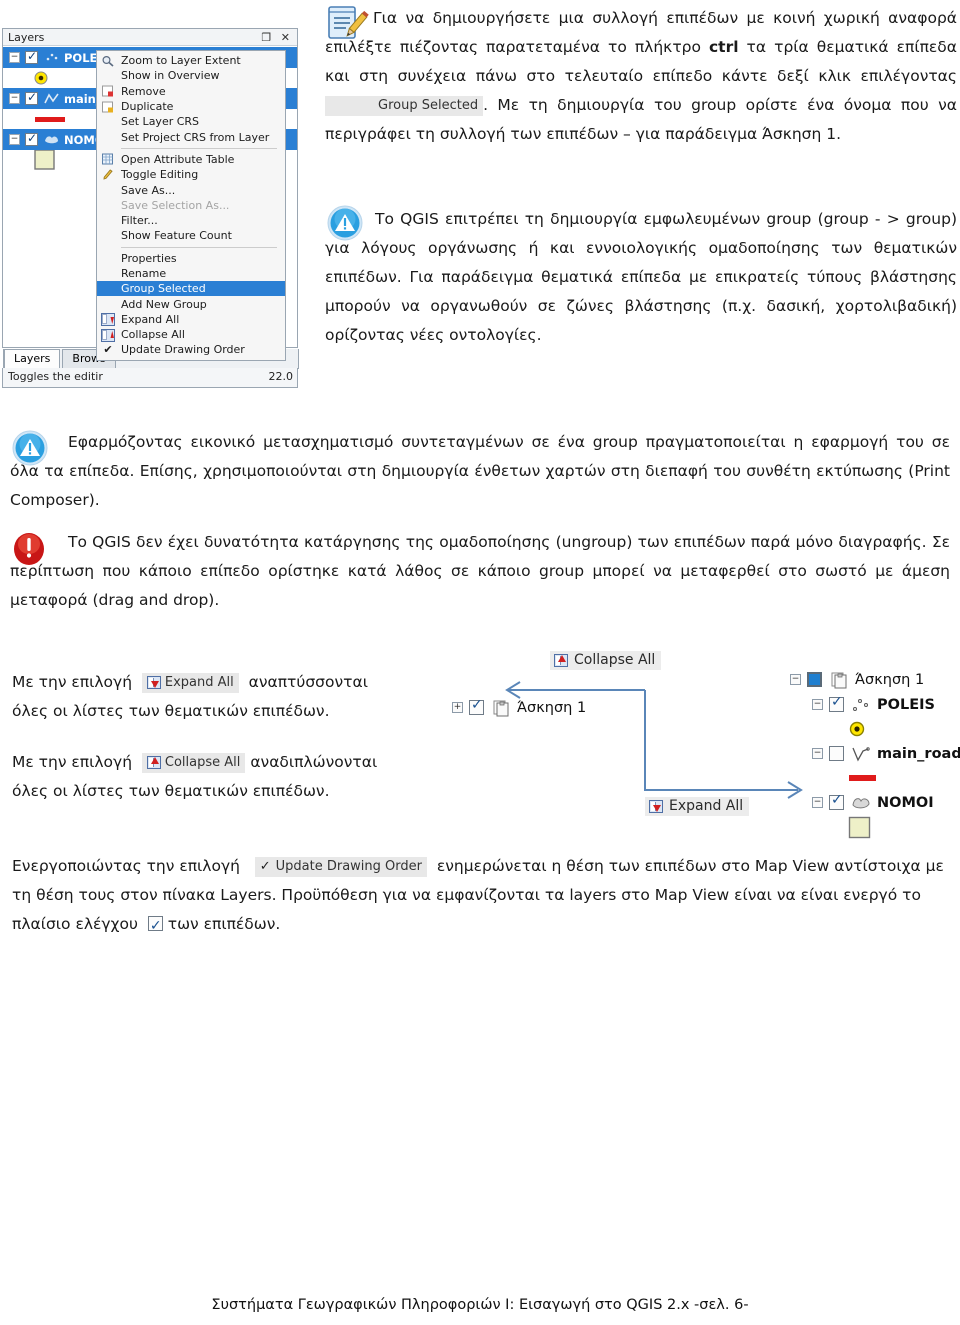 This screenshot has height=1325, width=960. What do you see at coordinates (150, 378) in the screenshot?
I see `status-bar: Toggles the editir 22.0` at bounding box center [150, 378].